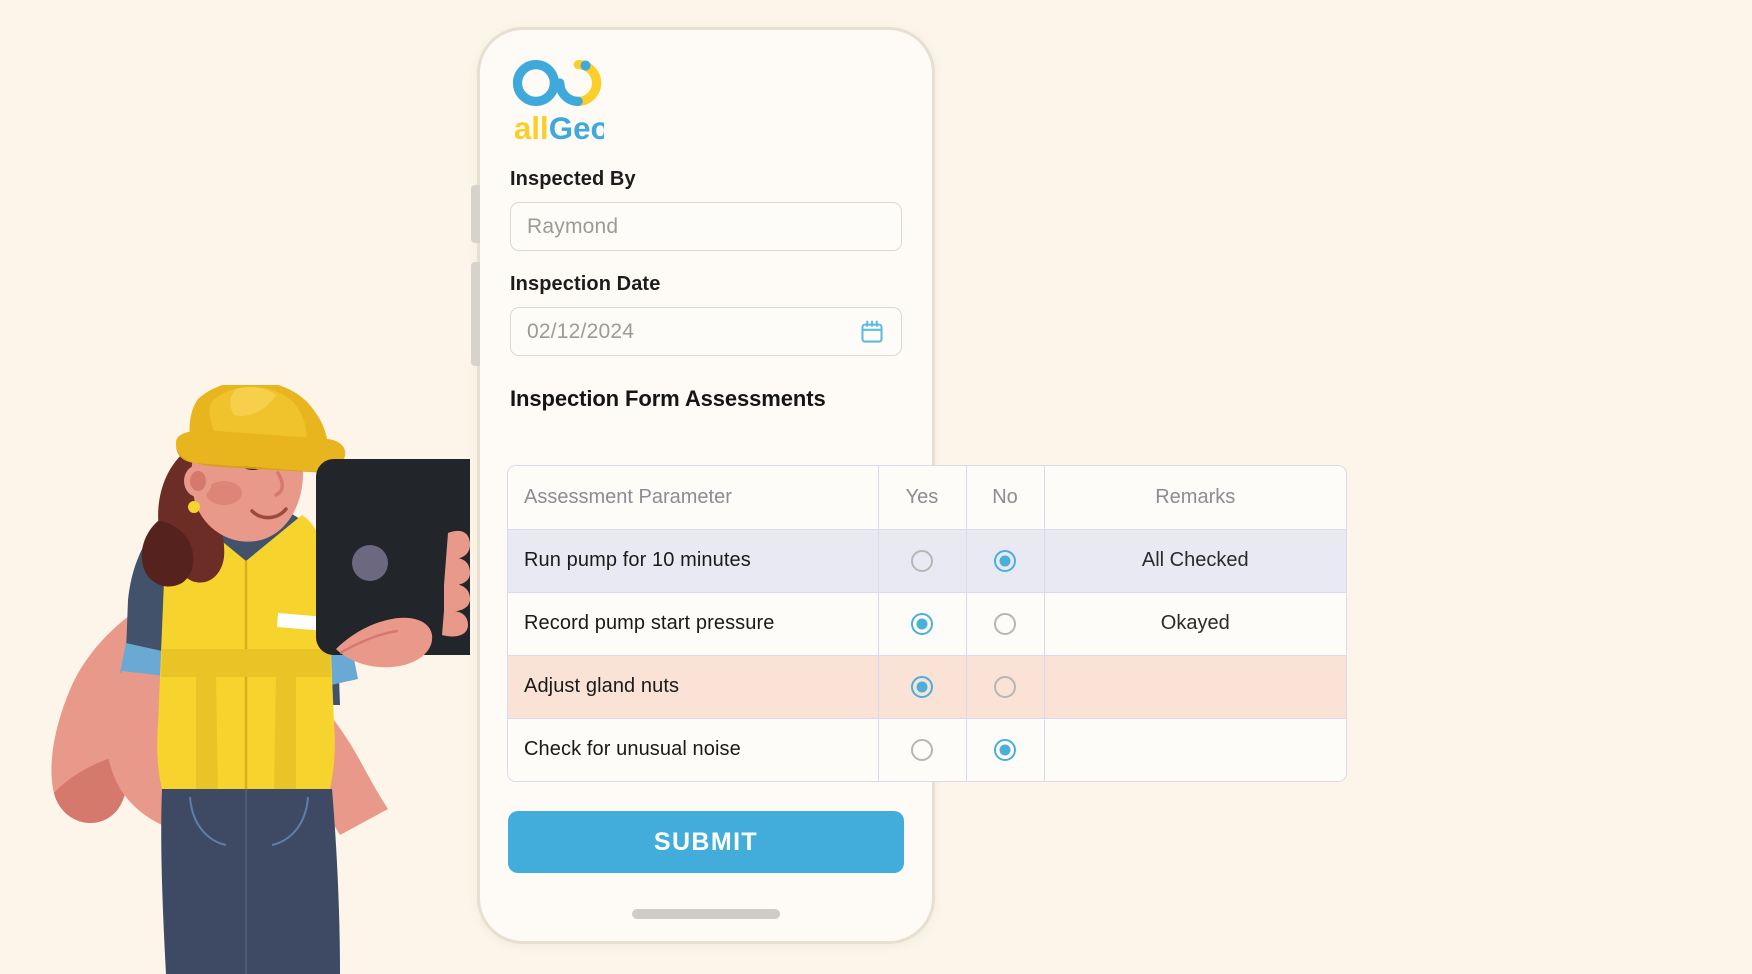 The width and height of the screenshot is (1752, 974). I want to click on inspected-by-value: Raymond, so click(573, 226).